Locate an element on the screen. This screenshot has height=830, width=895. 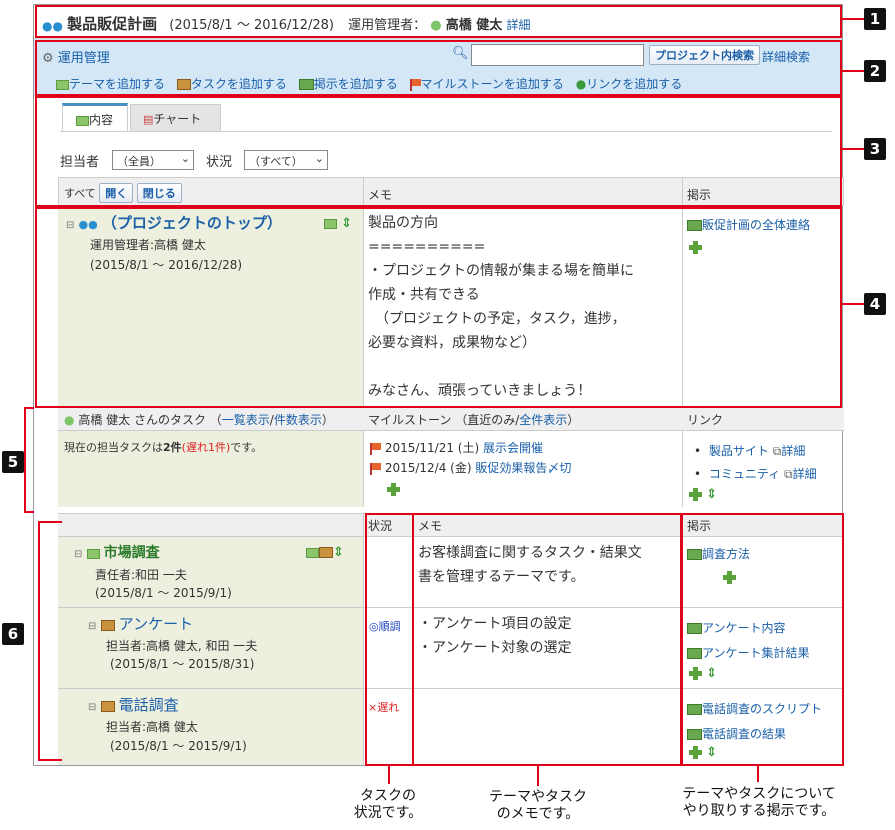
link-item: • 製品サイト ⧉詳細 is located at coordinates (750, 451).